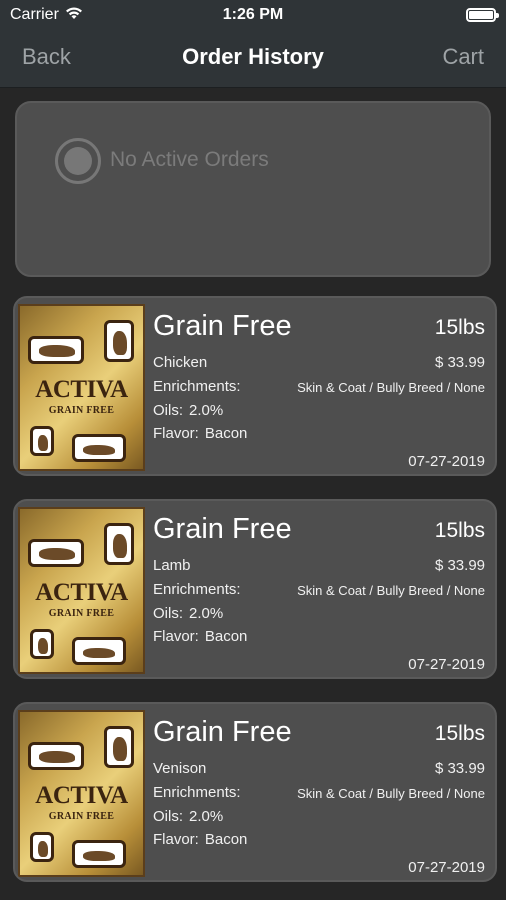 This screenshot has width=506, height=900. What do you see at coordinates (180, 768) in the screenshot?
I see `product-protein: Venison` at bounding box center [180, 768].